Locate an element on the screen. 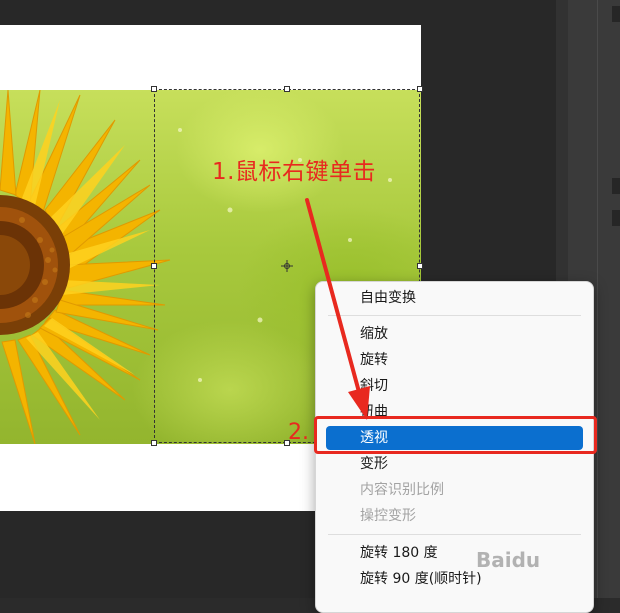 The width and height of the screenshot is (620, 613). transform-handle-top-center is located at coordinates (287, 89).